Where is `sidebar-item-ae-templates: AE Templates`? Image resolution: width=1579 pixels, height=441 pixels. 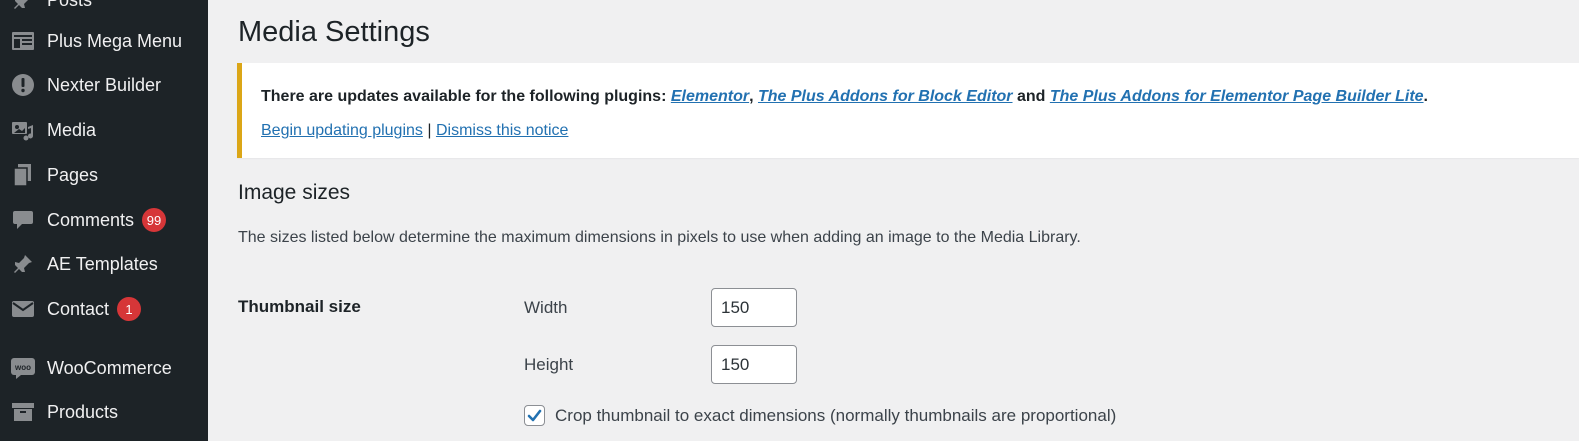 sidebar-item-ae-templates: AE Templates is located at coordinates (104, 264).